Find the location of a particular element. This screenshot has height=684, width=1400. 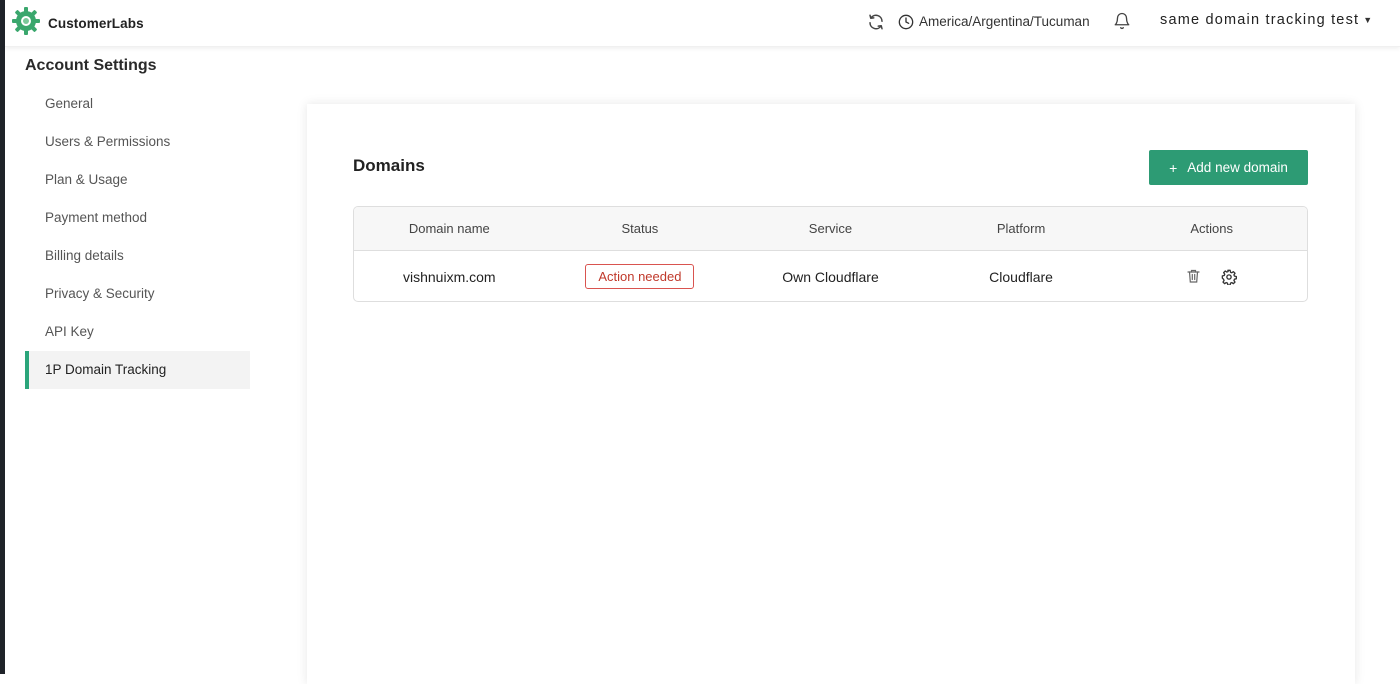

account-switcher: same domain tracking test ▼ is located at coordinates (1266, 20).